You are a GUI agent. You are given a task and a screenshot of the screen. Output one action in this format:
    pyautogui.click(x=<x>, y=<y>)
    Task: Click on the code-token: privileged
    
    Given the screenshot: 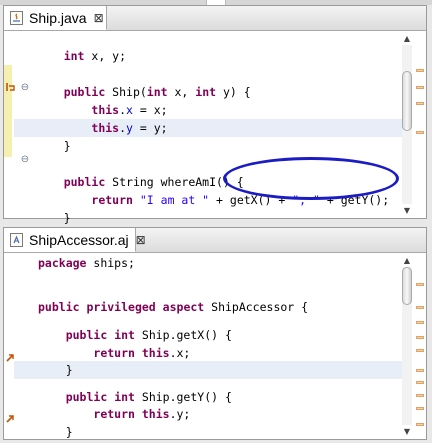 What is the action you would take?
    pyautogui.click(x=121, y=307)
    